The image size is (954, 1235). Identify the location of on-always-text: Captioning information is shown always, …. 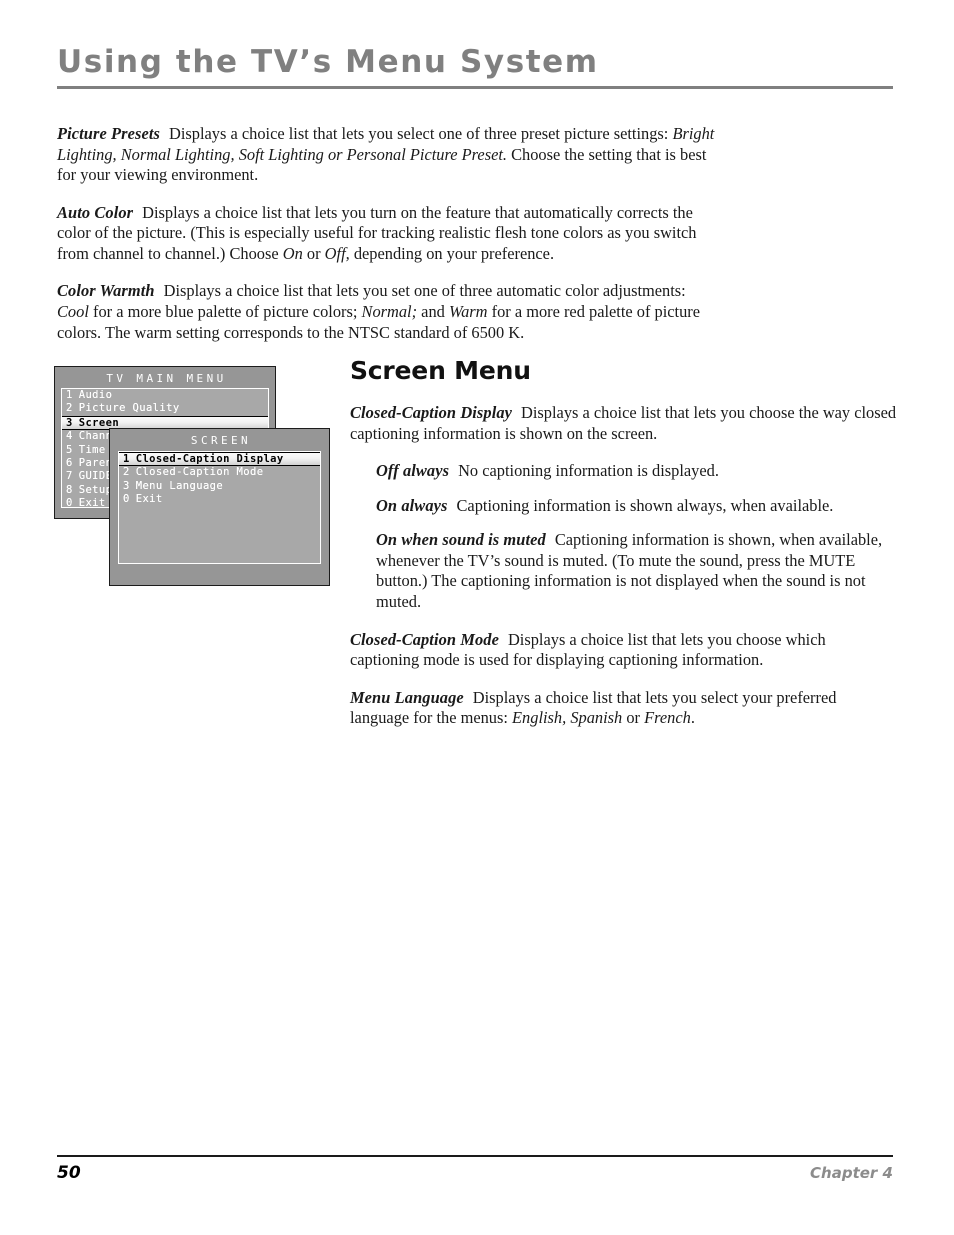
(645, 505).